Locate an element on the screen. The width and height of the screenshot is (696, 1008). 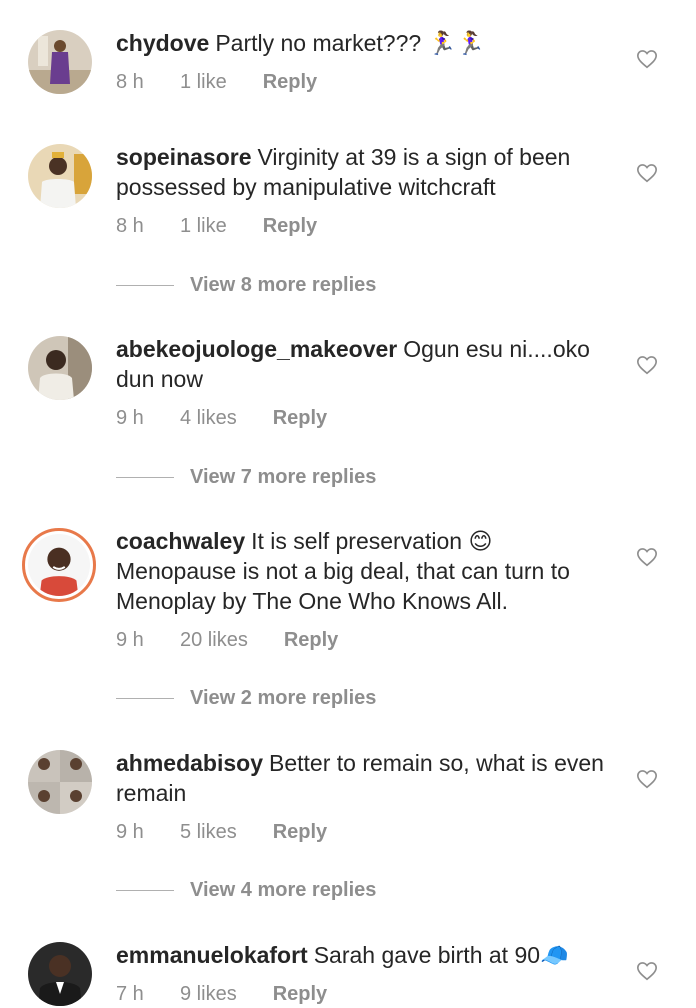
view-more-replies-label: View 2 more replies is located at coordinates (283, 698).